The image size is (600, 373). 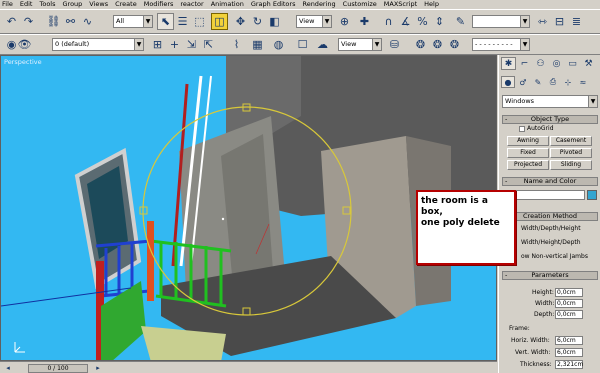 I want to click on height-field: 0,0cm, so click(x=569, y=292).